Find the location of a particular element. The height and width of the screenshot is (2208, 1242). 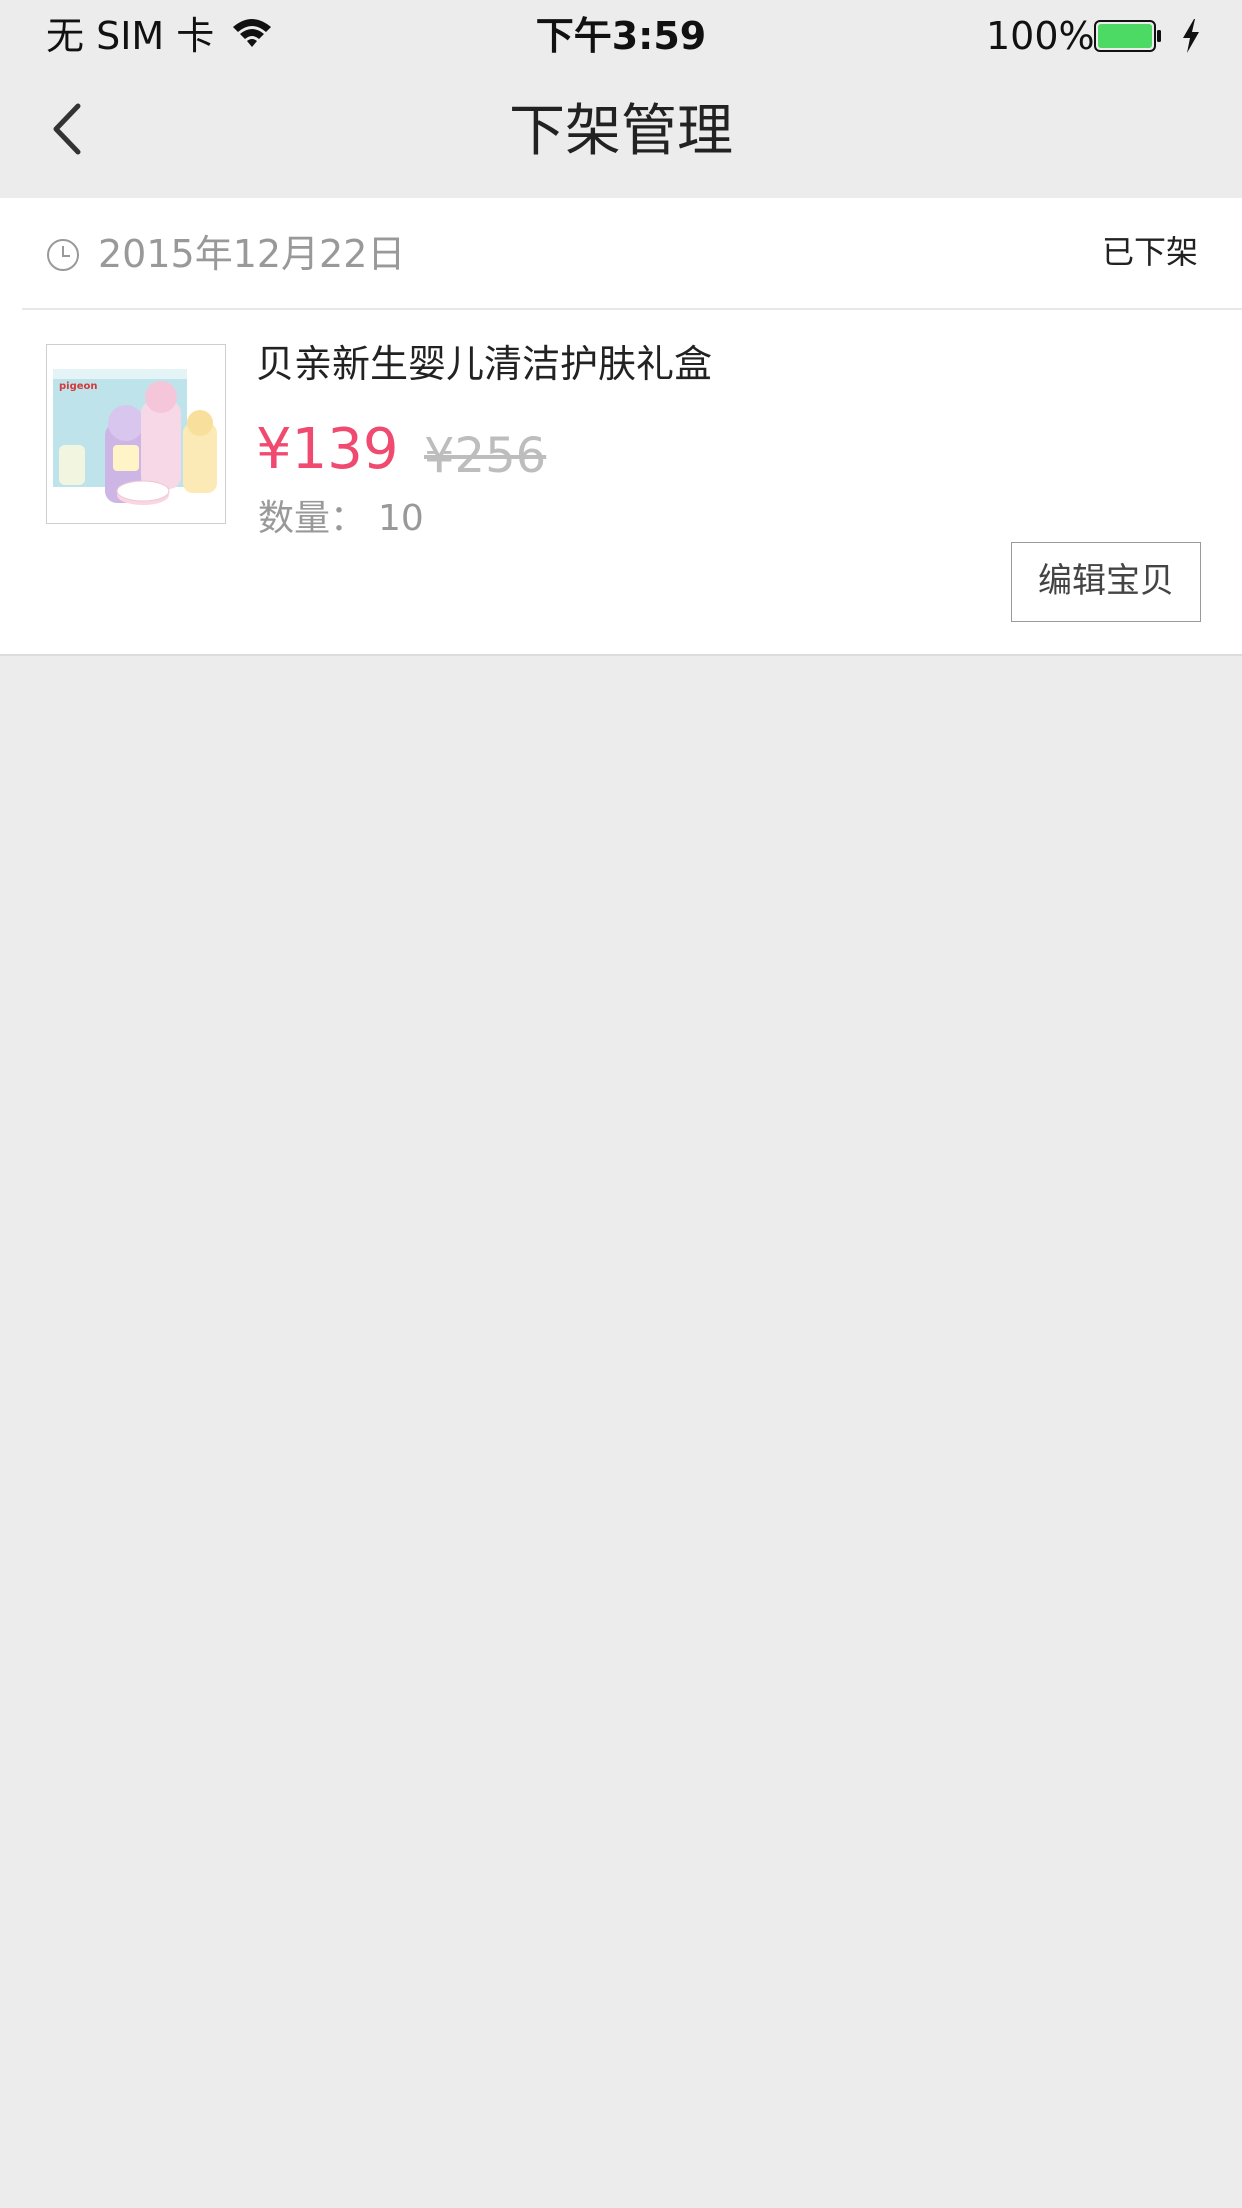

battery-icon is located at coordinates (1127, 36).